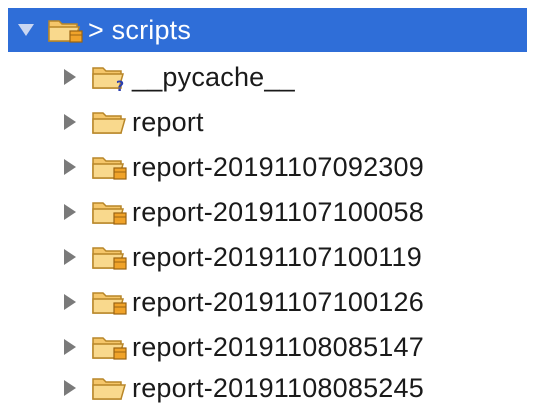  What do you see at coordinates (267, 122) in the screenshot?
I see `tree-row-report: report` at bounding box center [267, 122].